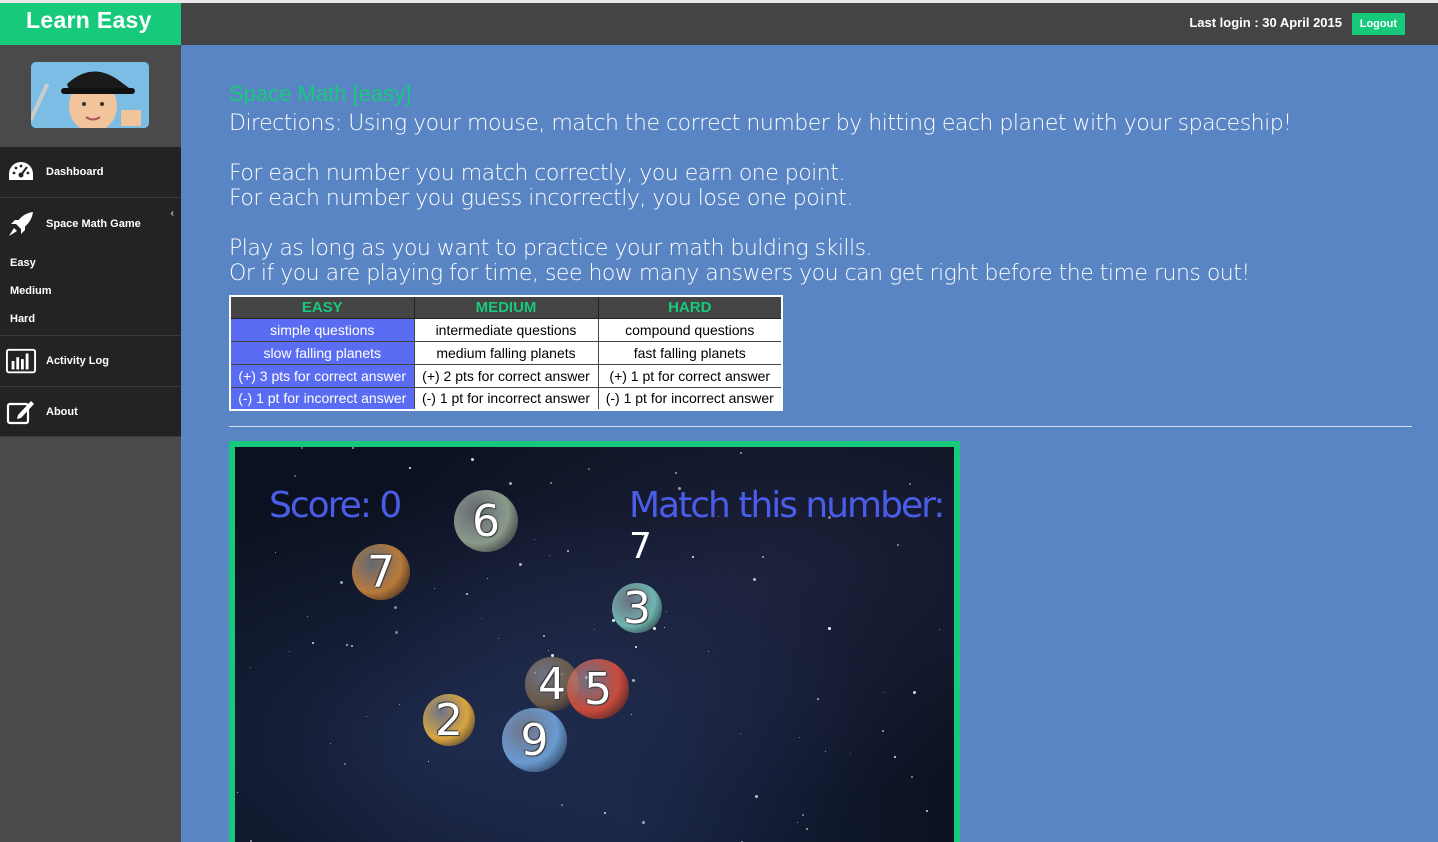 The width and height of the screenshot is (1438, 842). Describe the element at coordinates (322, 352) in the screenshot. I see `table-cell: slow falling planets` at that location.